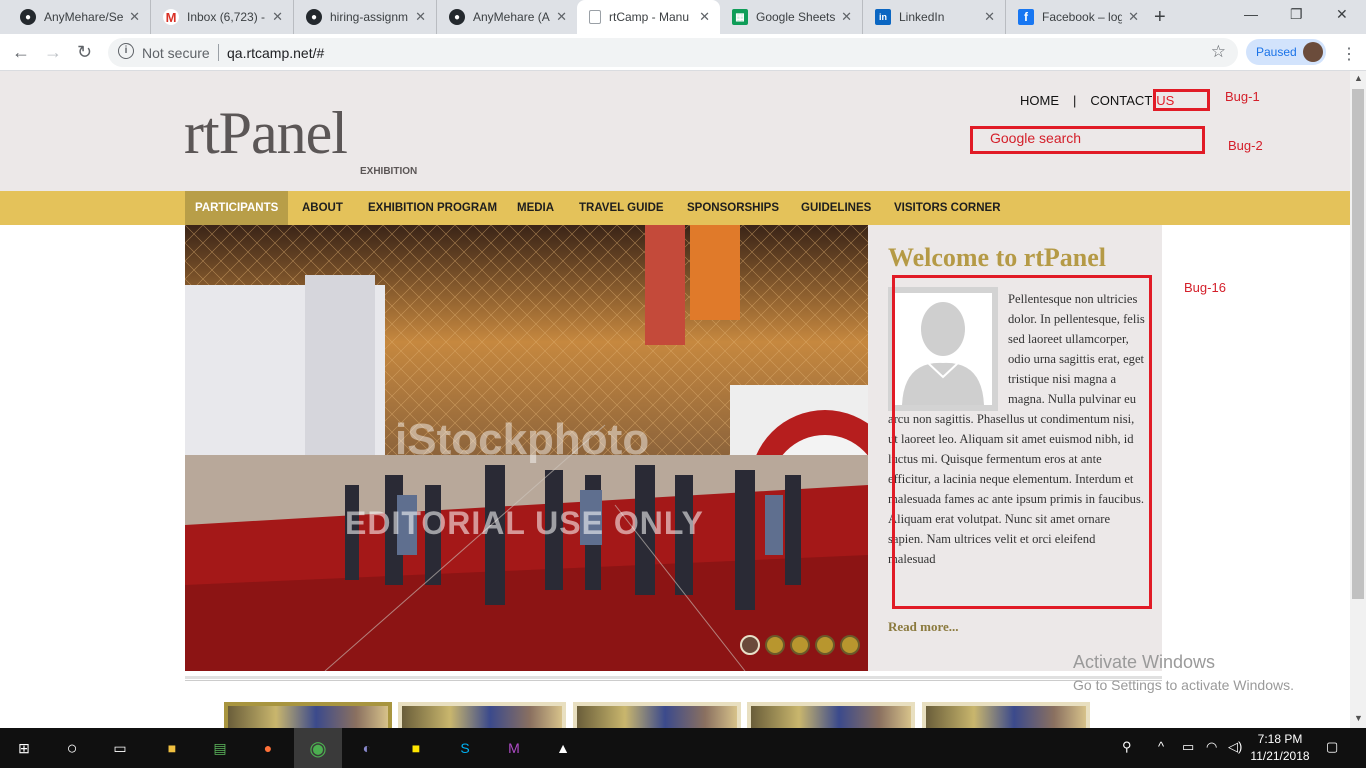  What do you see at coordinates (922, 17) in the screenshot?
I see `tab-title: LinkedIn` at bounding box center [922, 17].